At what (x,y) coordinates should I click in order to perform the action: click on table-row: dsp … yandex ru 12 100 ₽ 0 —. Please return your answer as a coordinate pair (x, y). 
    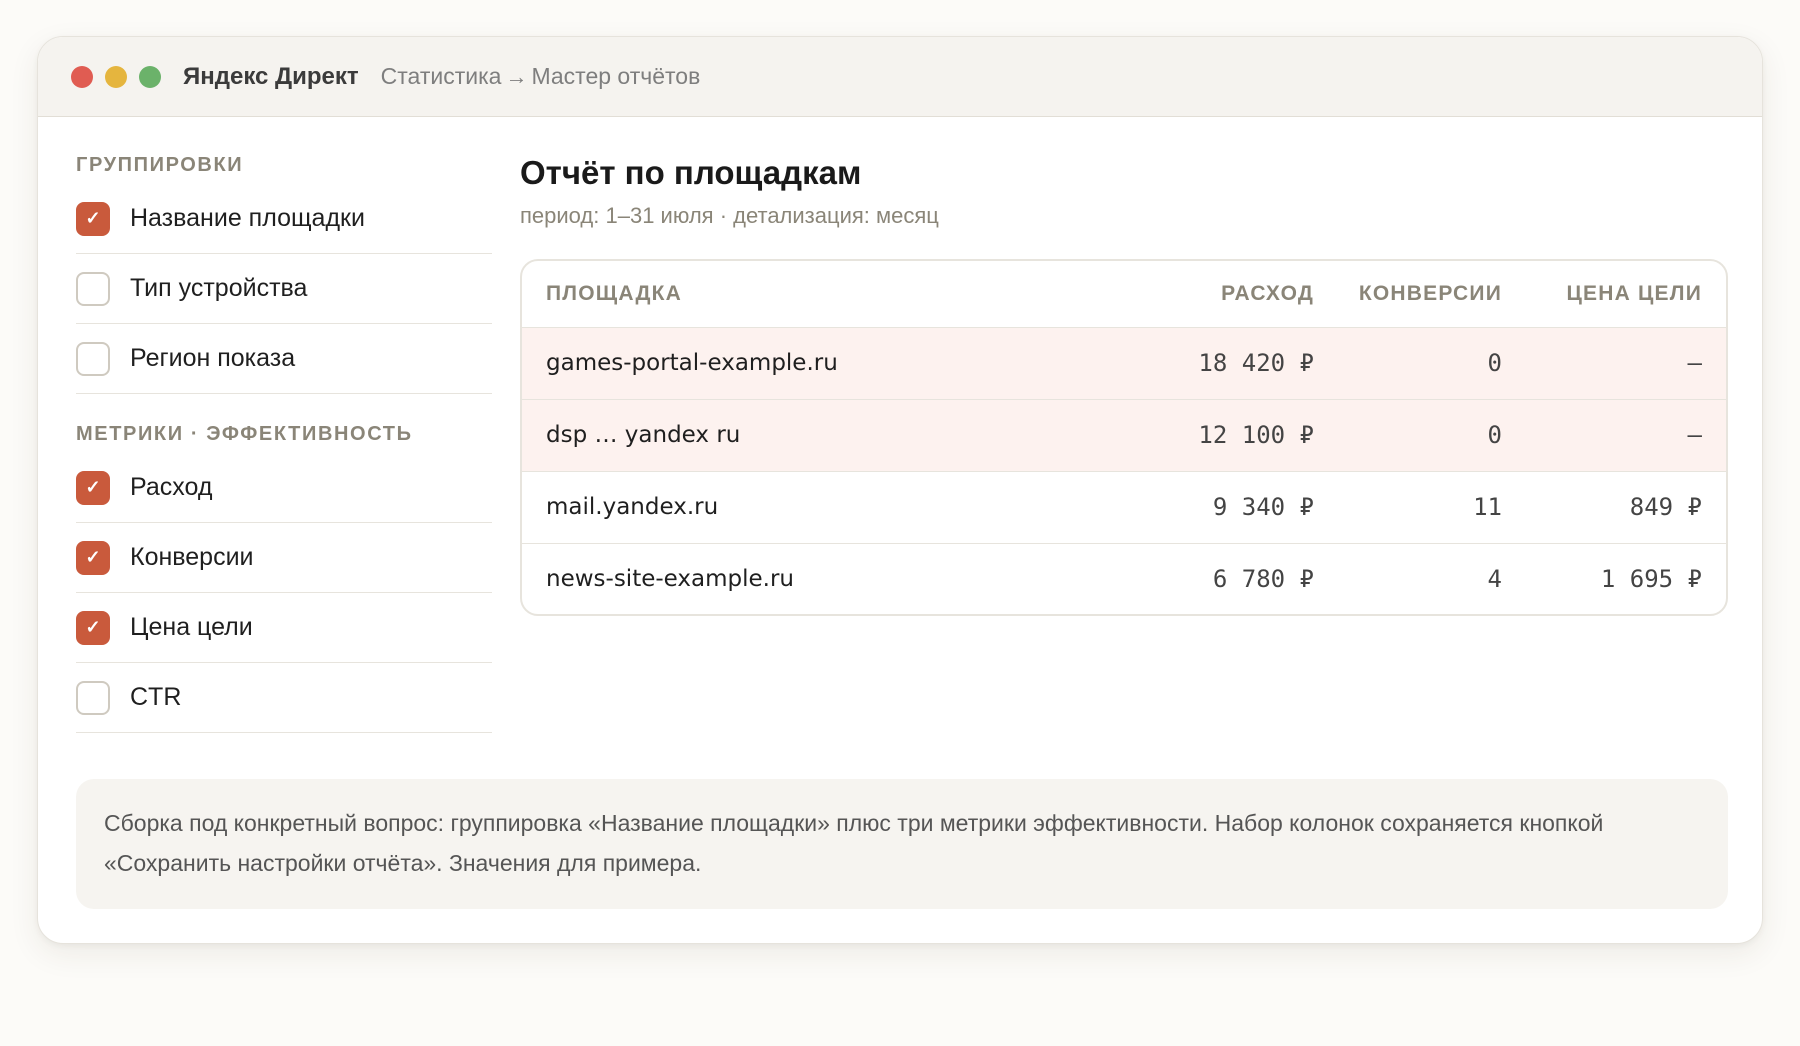
    Looking at the image, I should click on (1124, 435).